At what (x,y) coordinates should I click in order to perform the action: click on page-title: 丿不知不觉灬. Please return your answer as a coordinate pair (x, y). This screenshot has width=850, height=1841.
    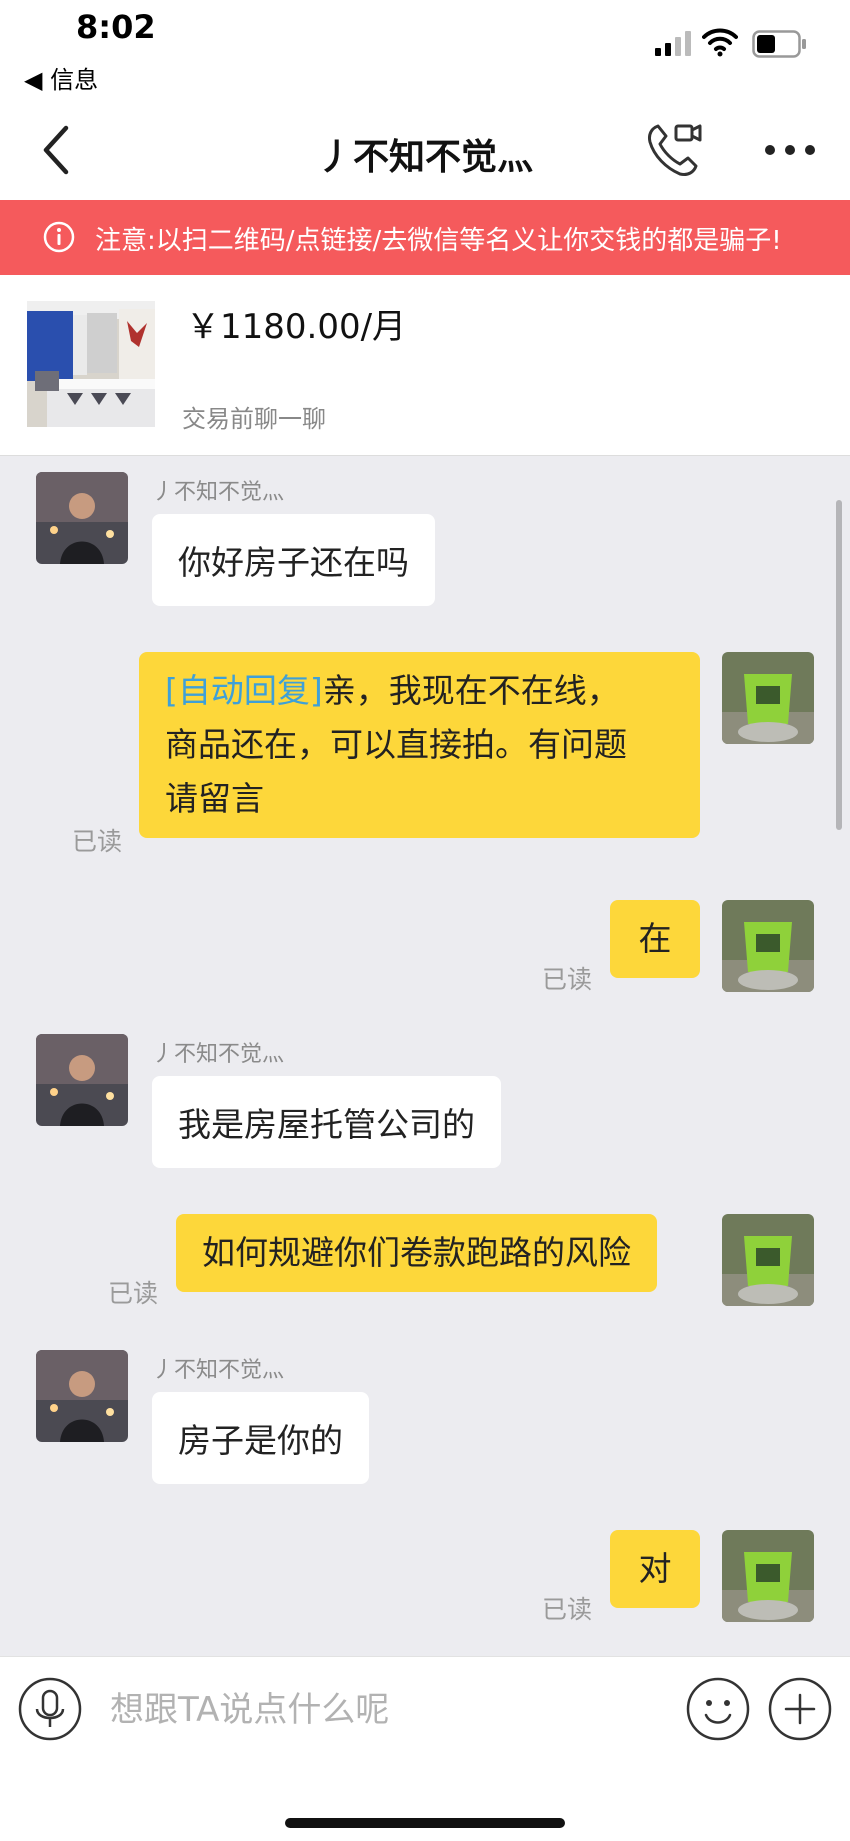
    Looking at the image, I should click on (424, 157).